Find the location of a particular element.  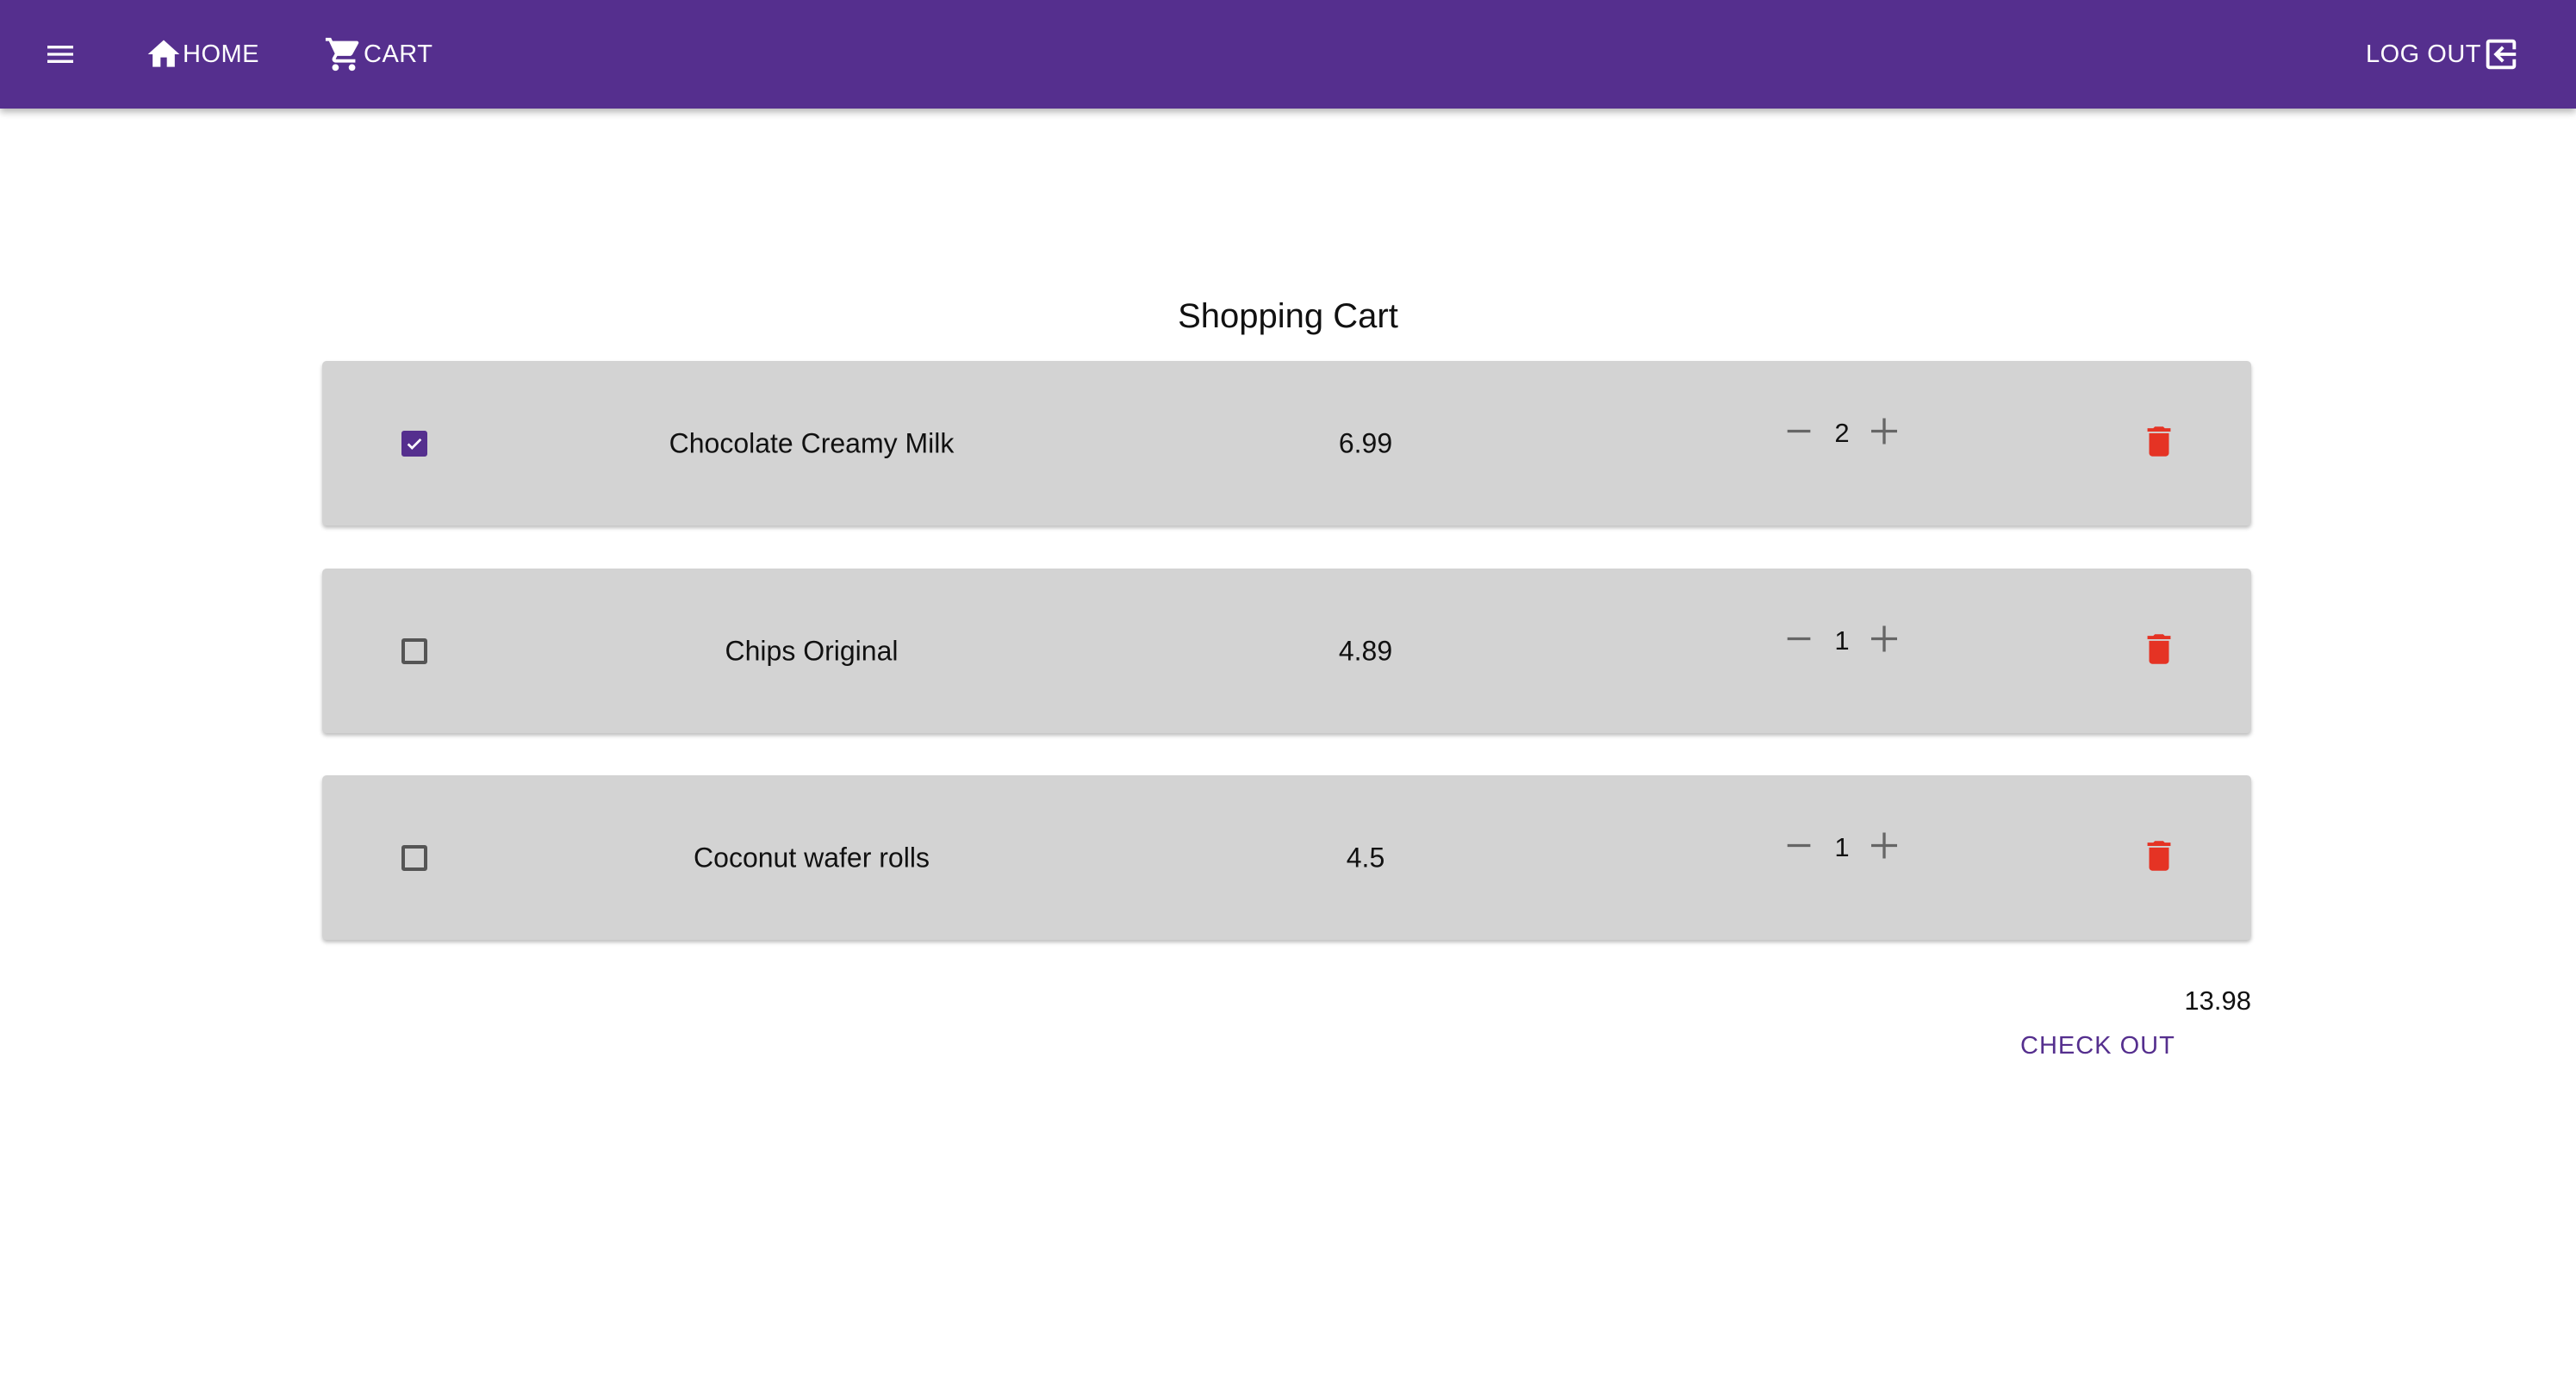

logout-button: LOG OUT is located at coordinates (2444, 54).